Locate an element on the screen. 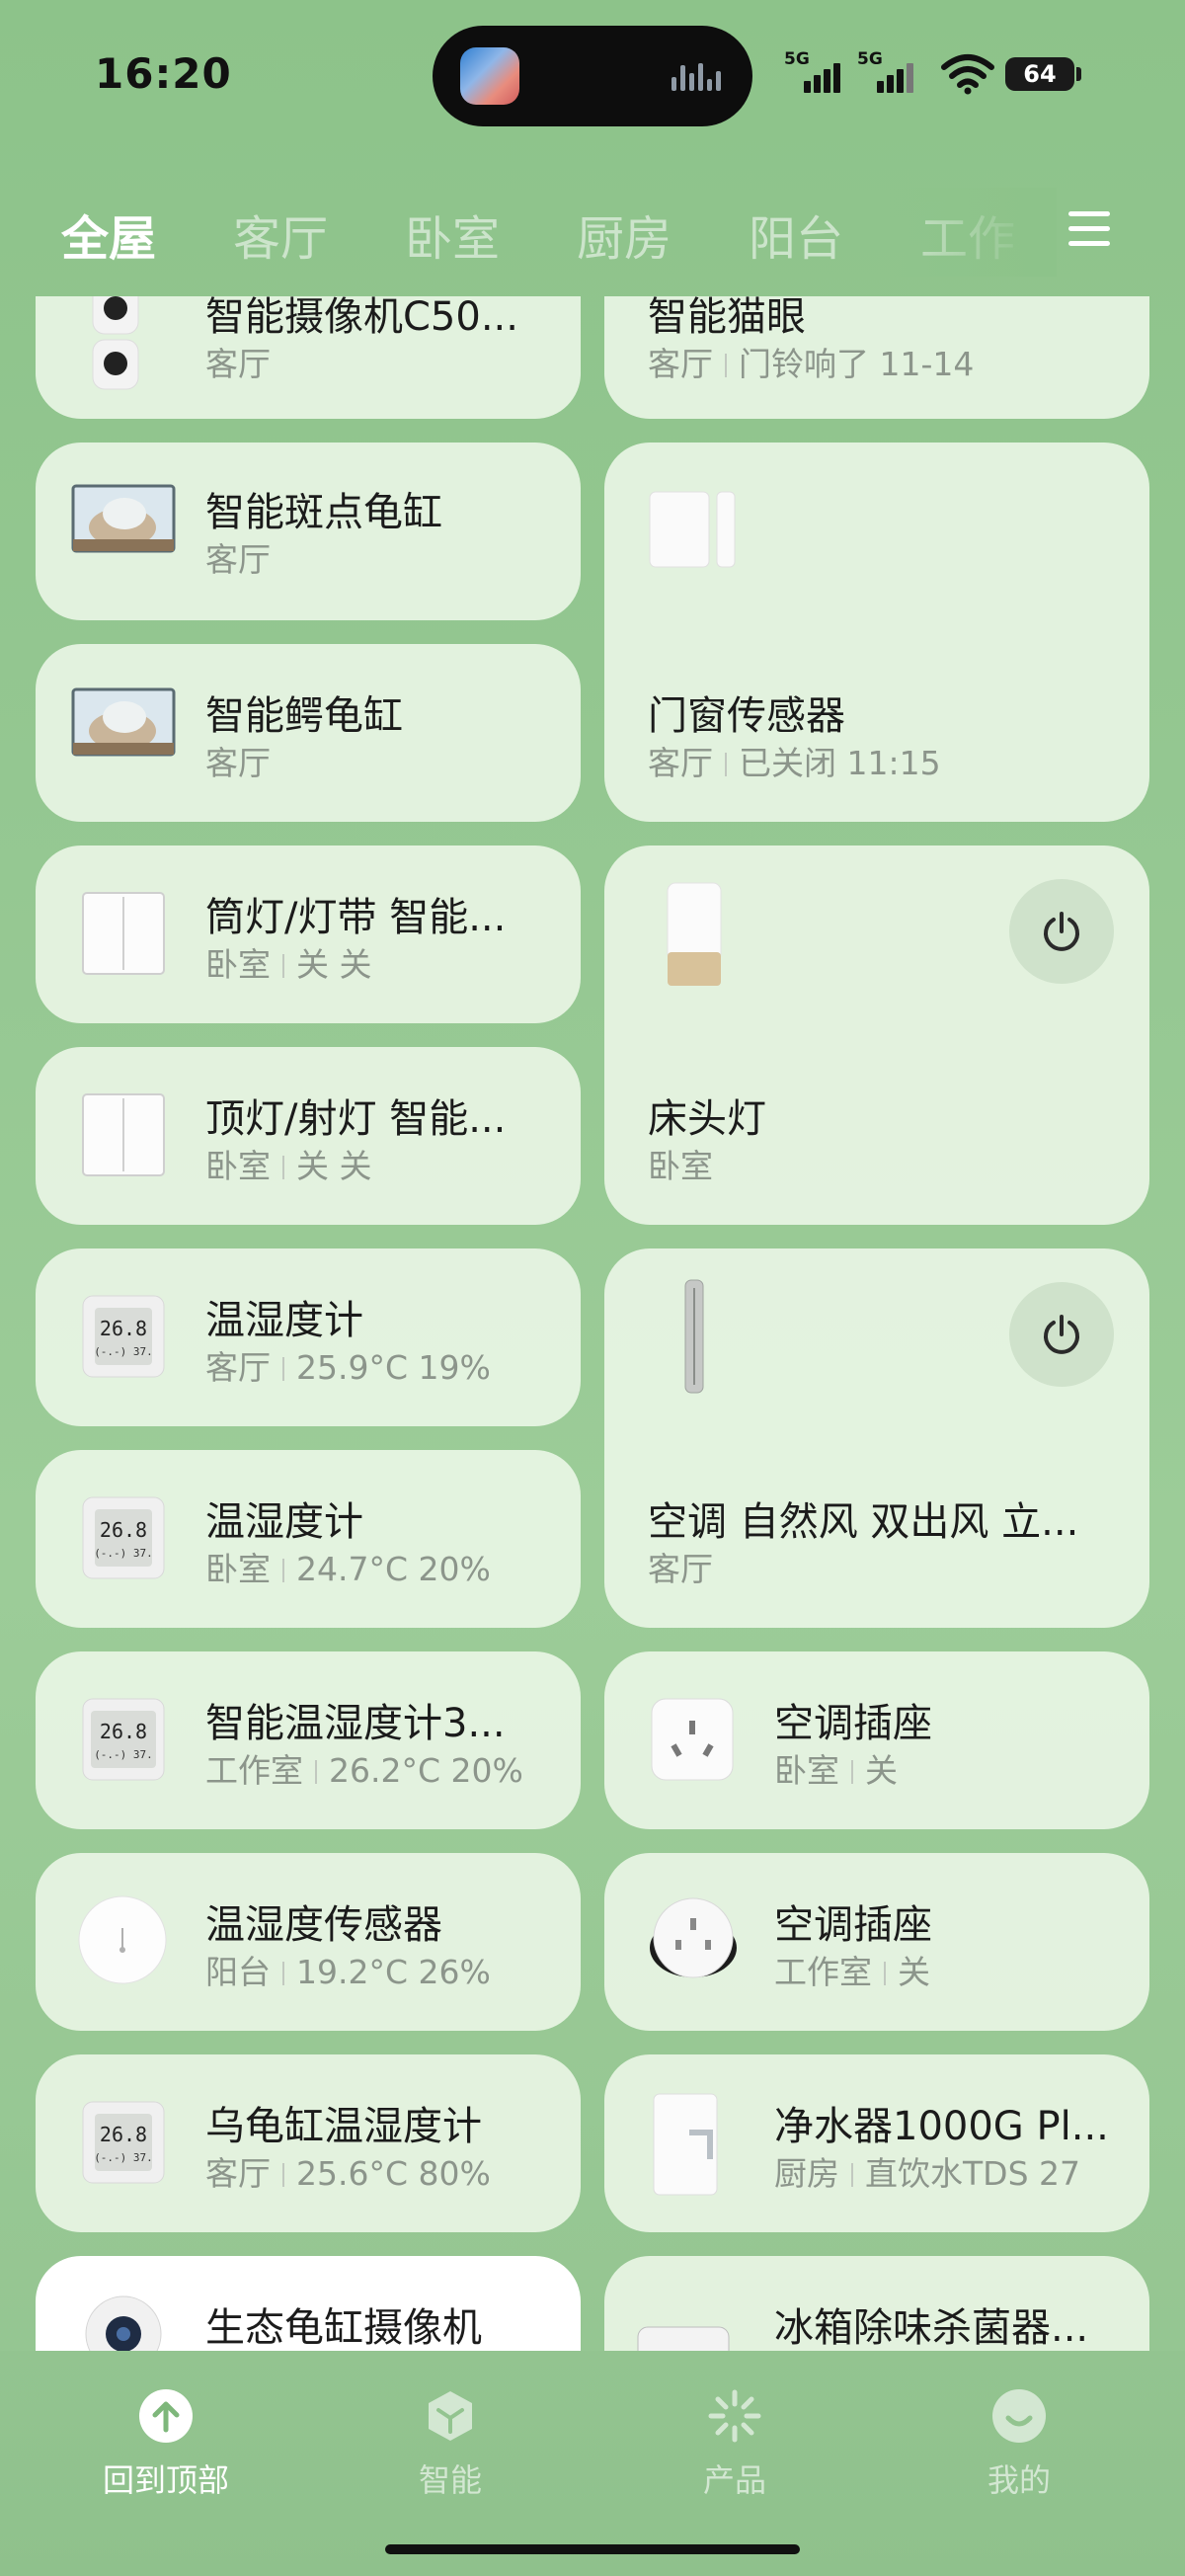 The height and width of the screenshot is (2576, 1185). nav-smart: 智能 is located at coordinates (451, 2447).